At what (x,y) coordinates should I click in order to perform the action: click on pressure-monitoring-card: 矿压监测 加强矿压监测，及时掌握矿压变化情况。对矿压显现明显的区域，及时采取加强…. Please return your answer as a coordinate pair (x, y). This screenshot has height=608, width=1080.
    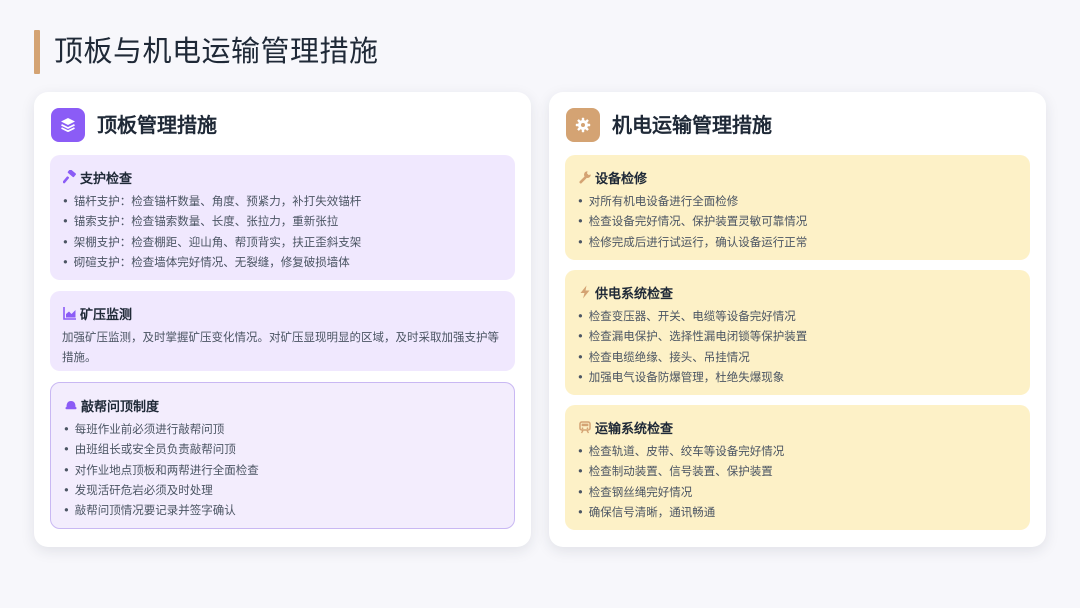
    Looking at the image, I should click on (282, 331).